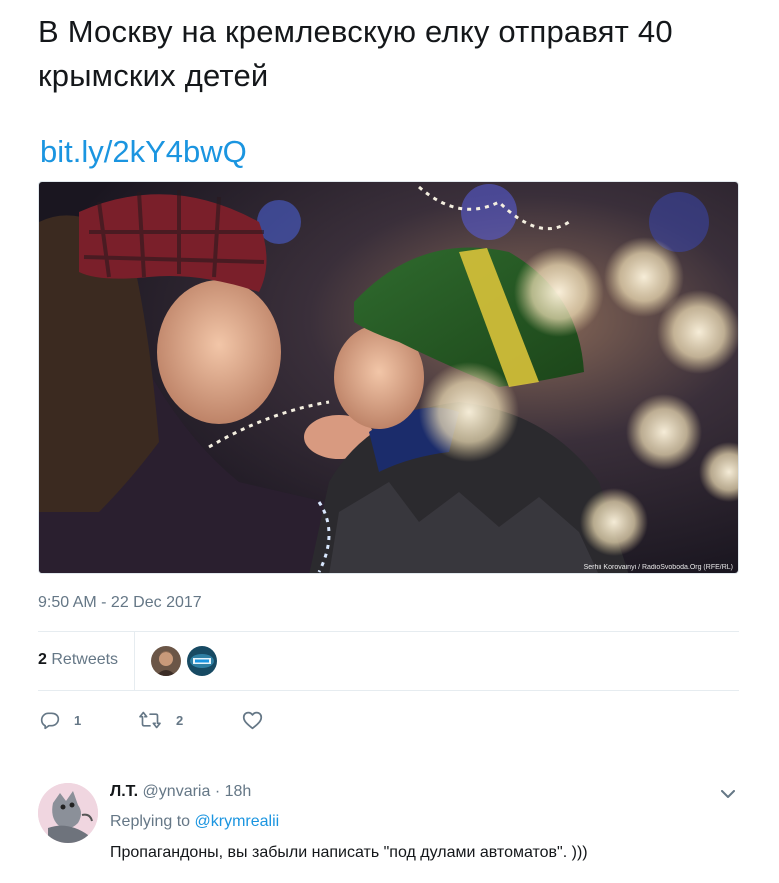  I want to click on reply-avatar, so click(68, 813).